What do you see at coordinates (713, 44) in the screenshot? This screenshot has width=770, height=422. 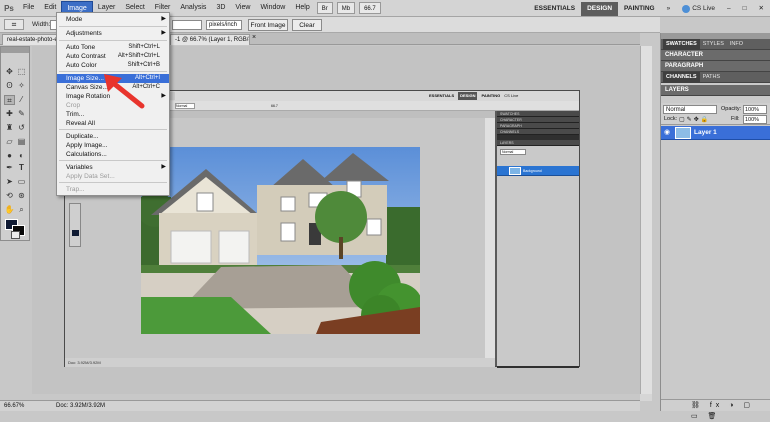 I see `tab-styles: STYLES` at bounding box center [713, 44].